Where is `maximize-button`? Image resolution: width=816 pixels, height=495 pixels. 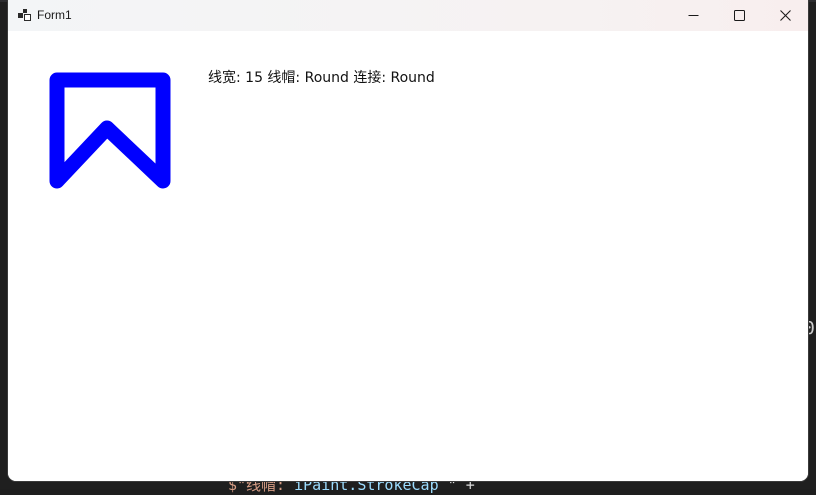 maximize-button is located at coordinates (739, 15).